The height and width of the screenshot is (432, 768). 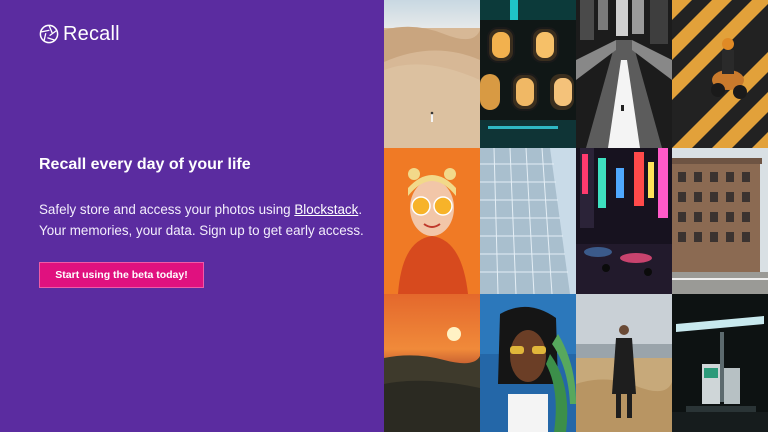 I want to click on photo-sunset-forest, so click(x=432, y=363).